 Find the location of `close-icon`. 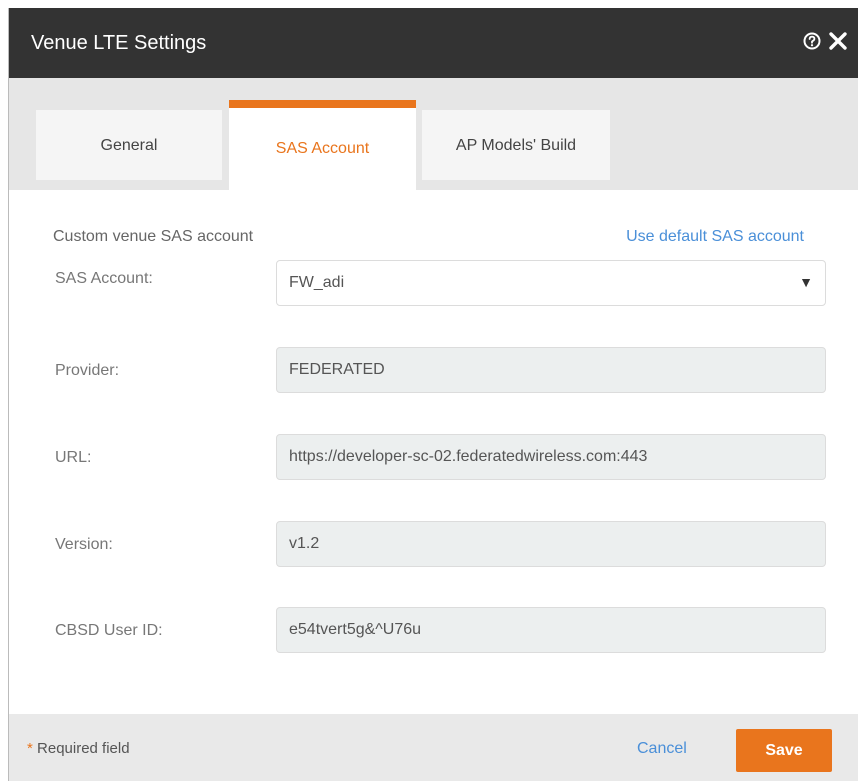

close-icon is located at coordinates (838, 41).